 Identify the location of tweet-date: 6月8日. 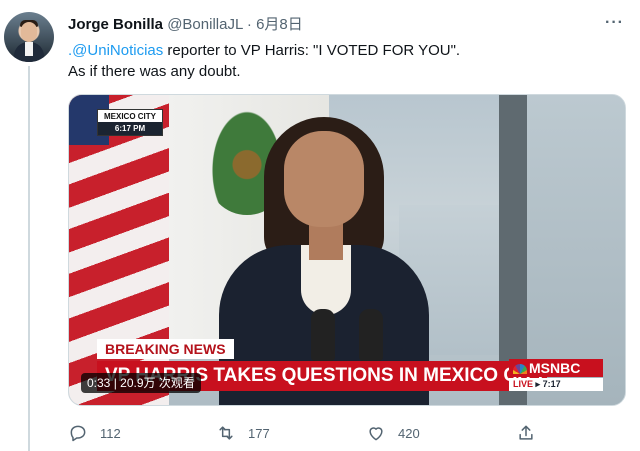
(279, 24).